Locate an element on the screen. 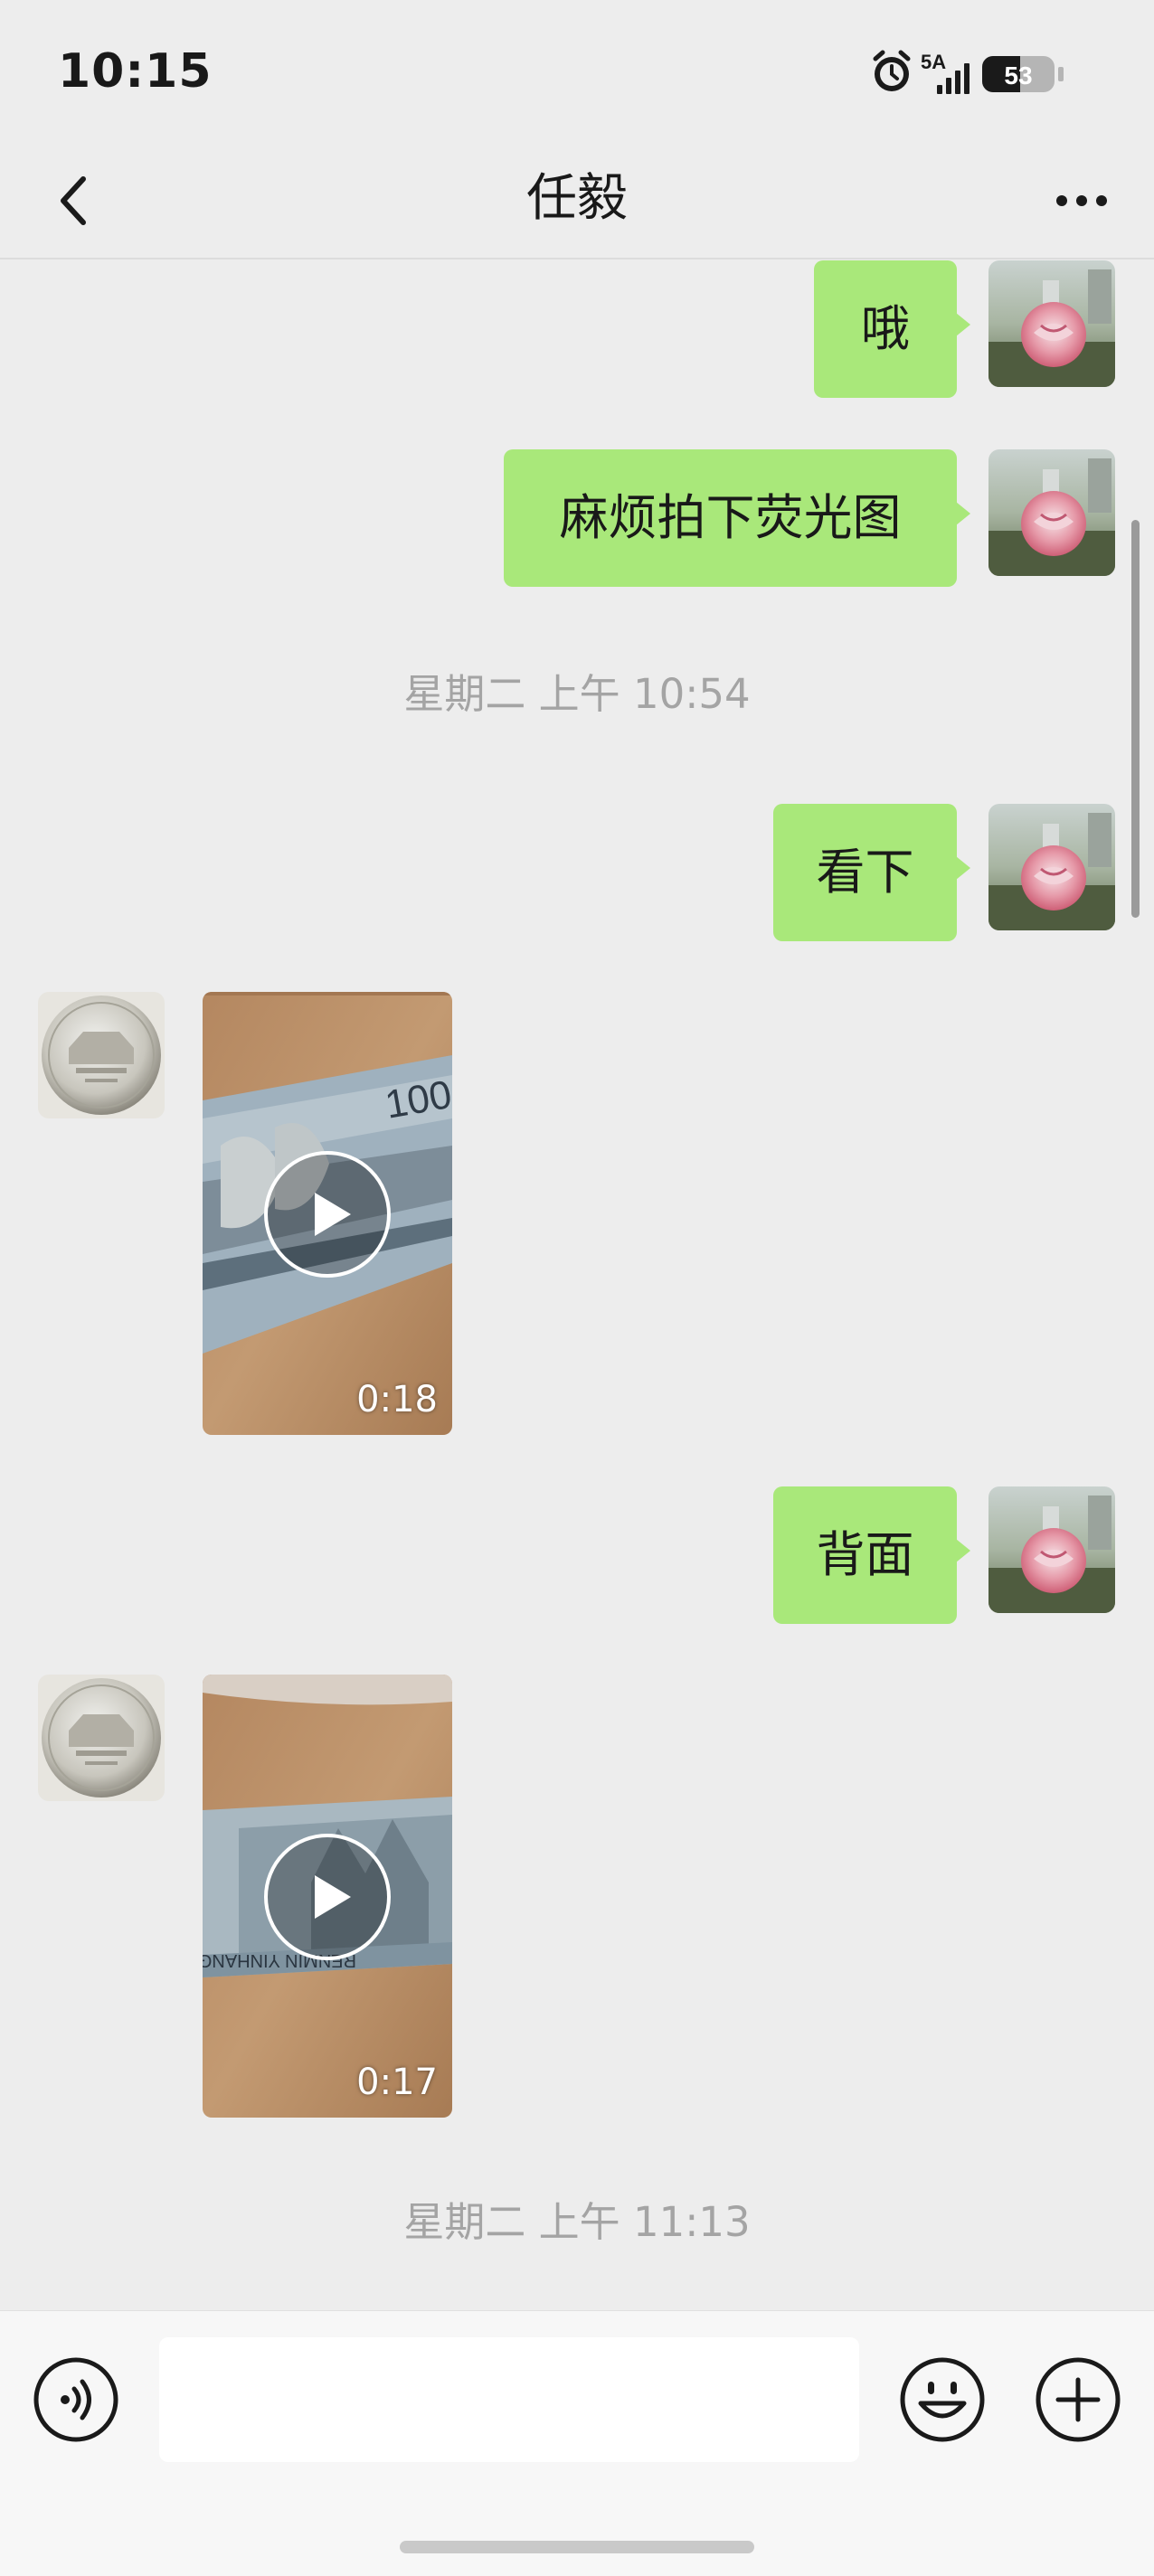 The width and height of the screenshot is (1154, 2576). scrollbar is located at coordinates (1135, 719).